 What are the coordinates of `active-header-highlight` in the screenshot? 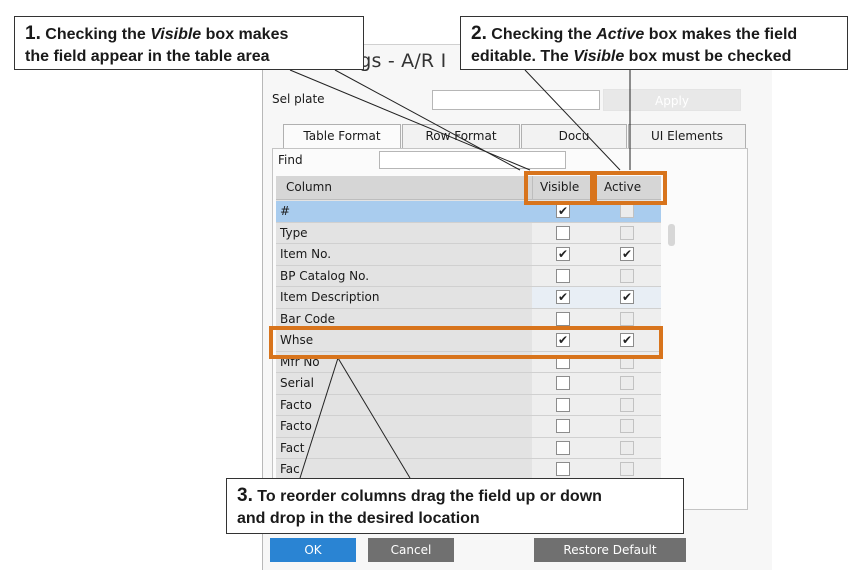 It's located at (630, 188).